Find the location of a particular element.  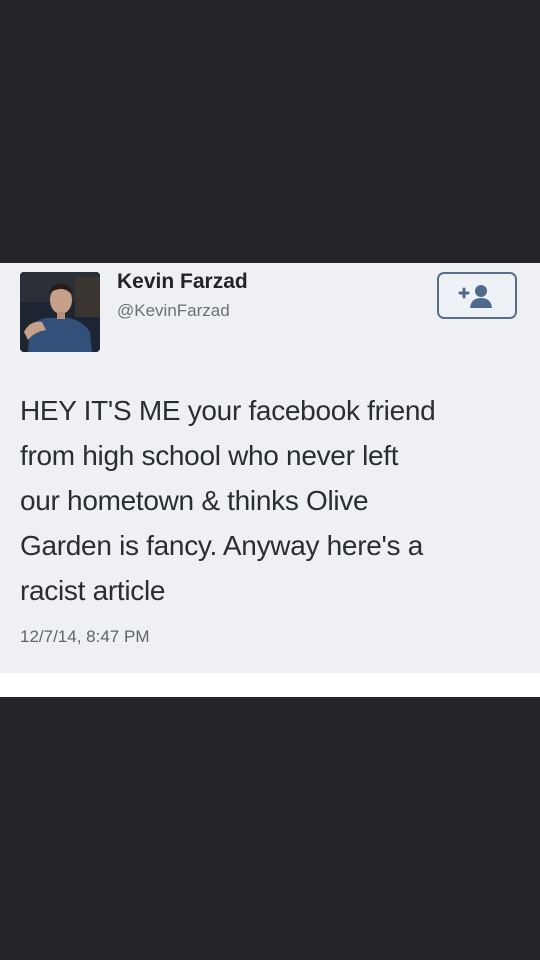

author-handle: @KevinFarzad is located at coordinates (173, 311).